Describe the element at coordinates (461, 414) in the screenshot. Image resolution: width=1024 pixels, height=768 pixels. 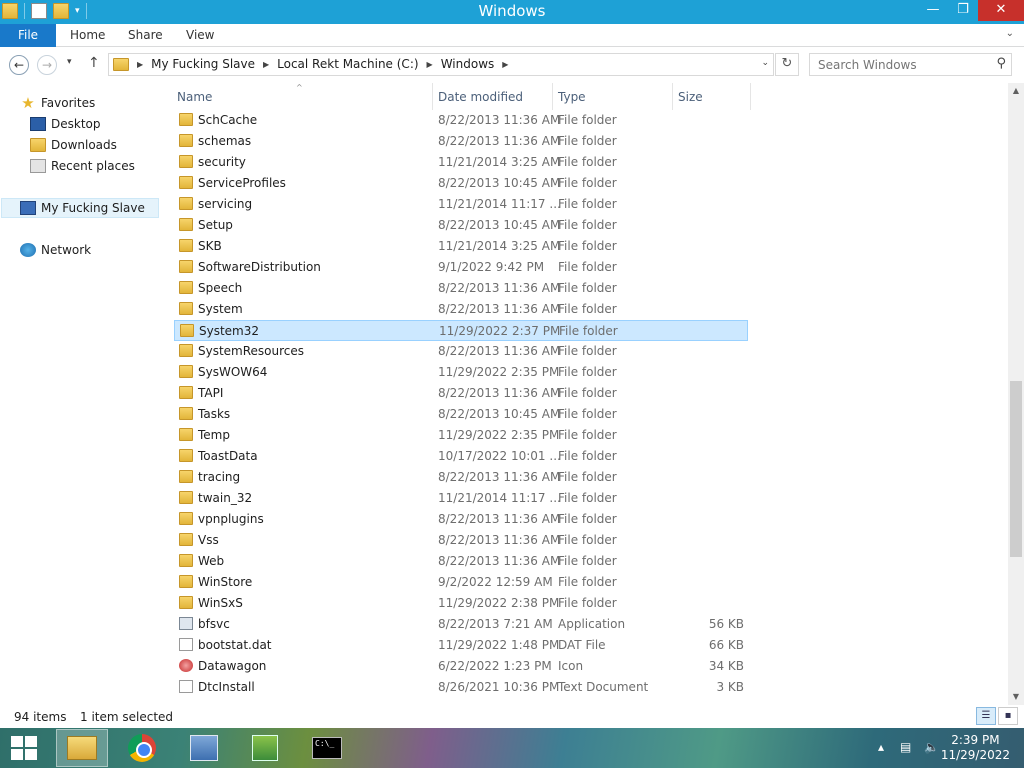
I see `table-row: Tasks 8/22/2013 10:45 AM File folder` at that location.